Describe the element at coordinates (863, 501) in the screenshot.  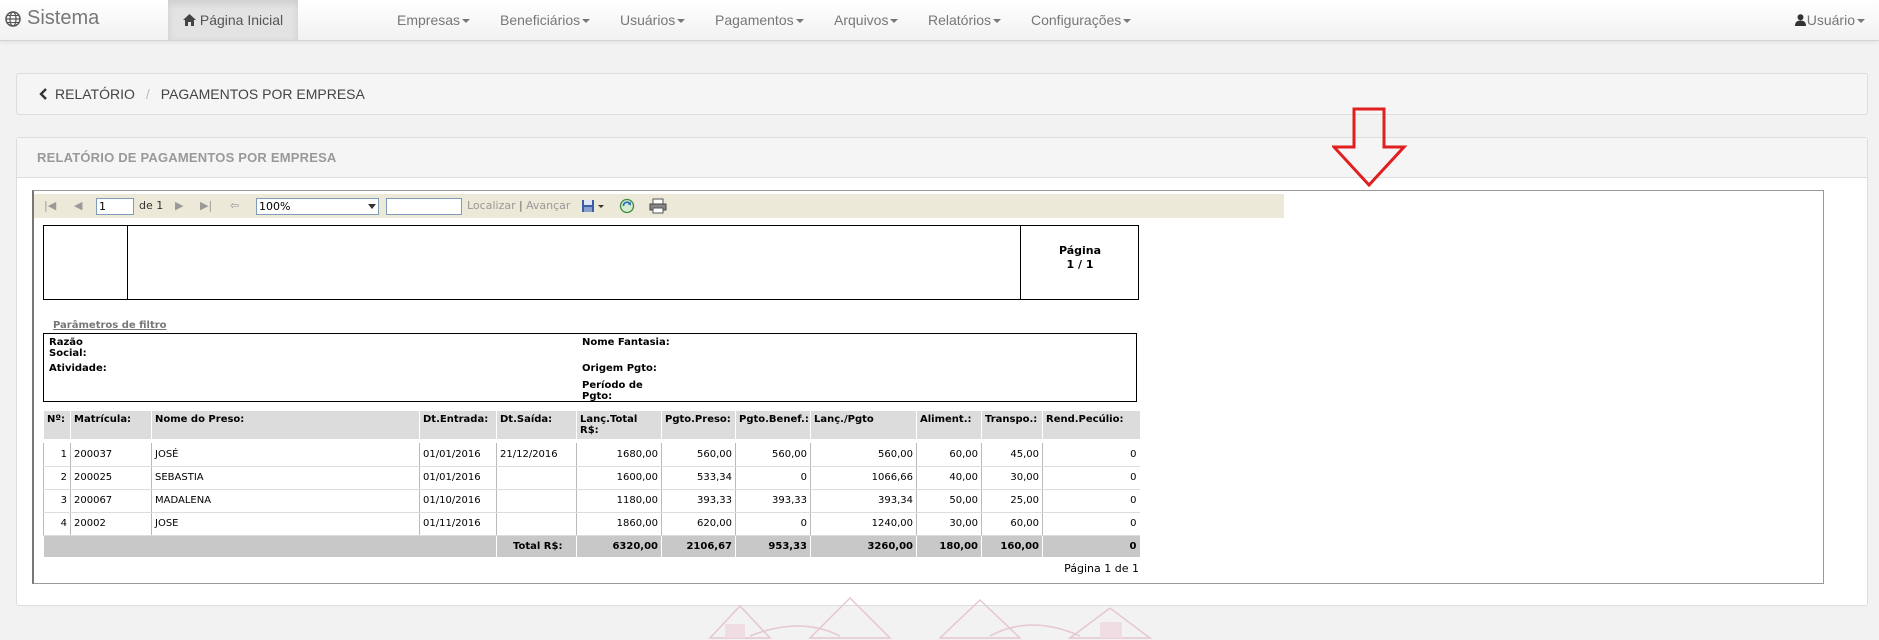
I see `table-cell: 393,34` at that location.